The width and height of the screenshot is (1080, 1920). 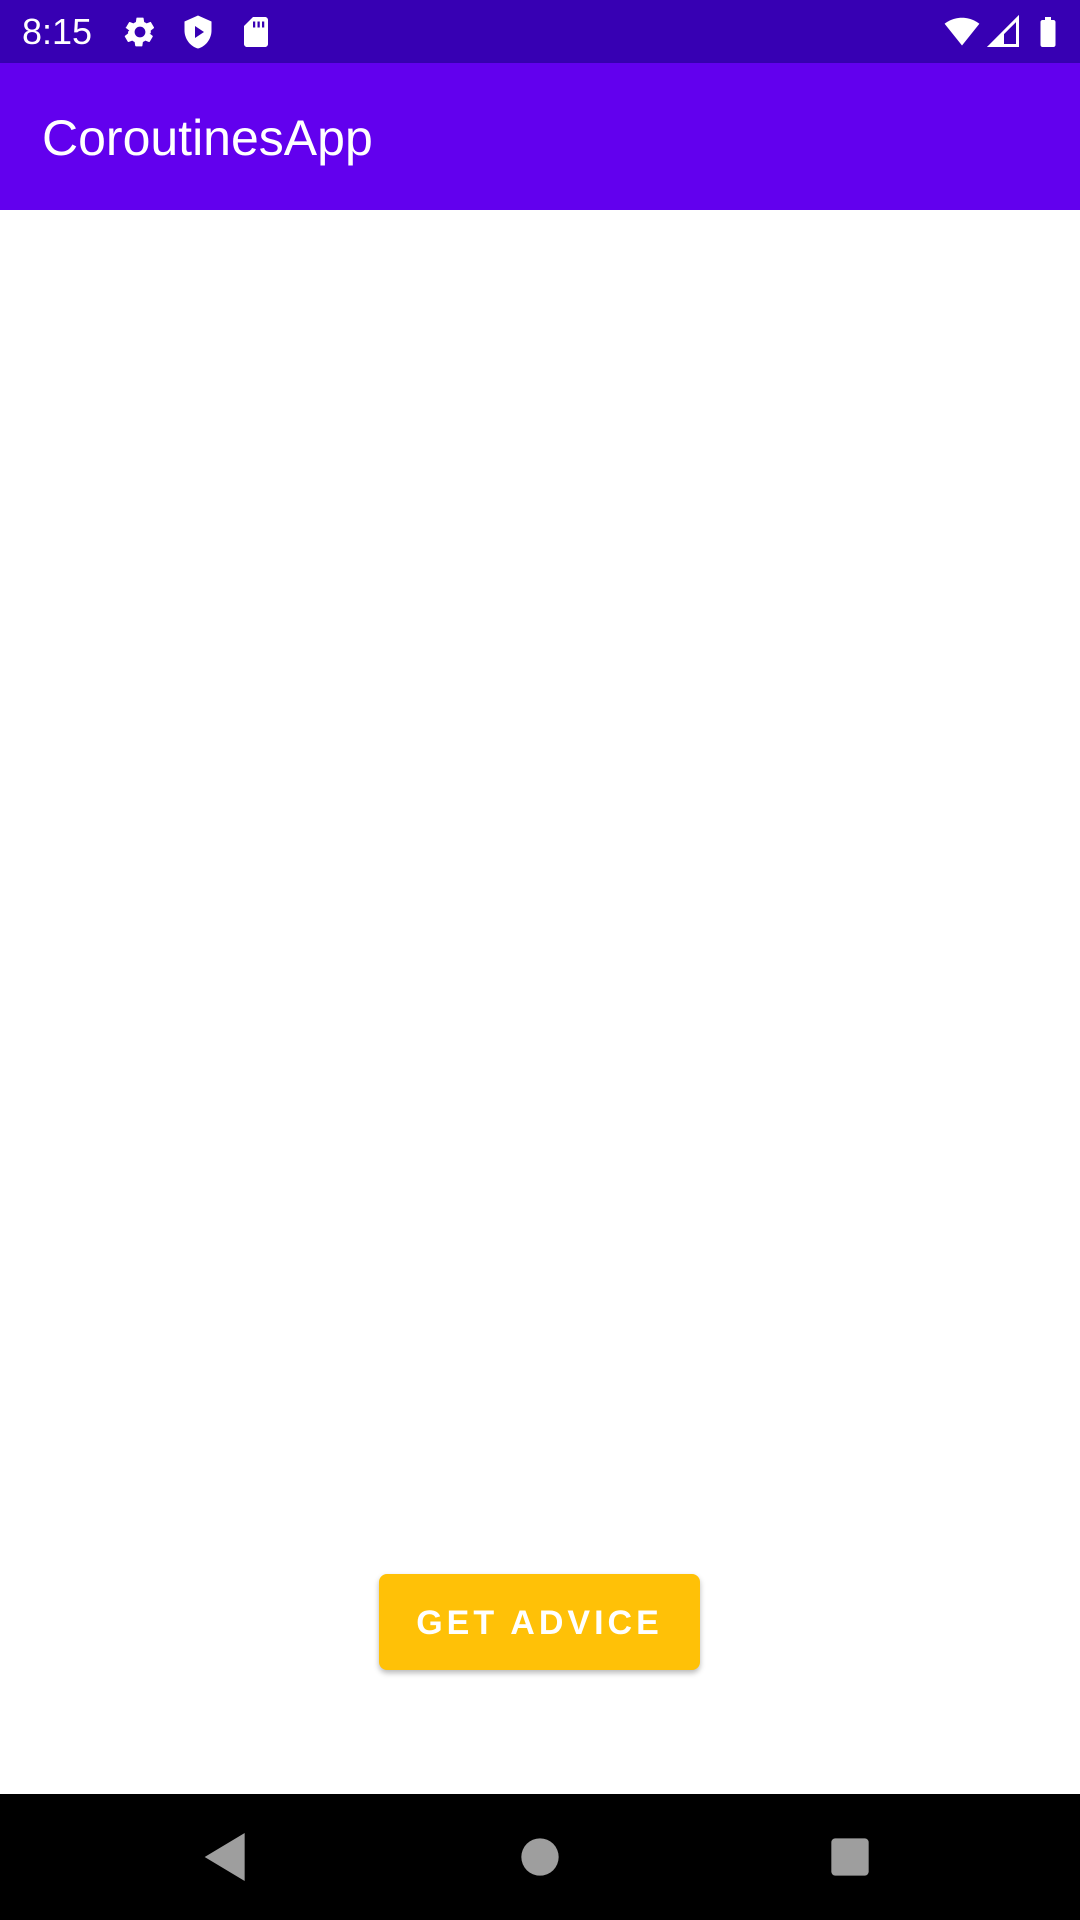 I want to click on play-protect-icon, so click(x=198, y=32).